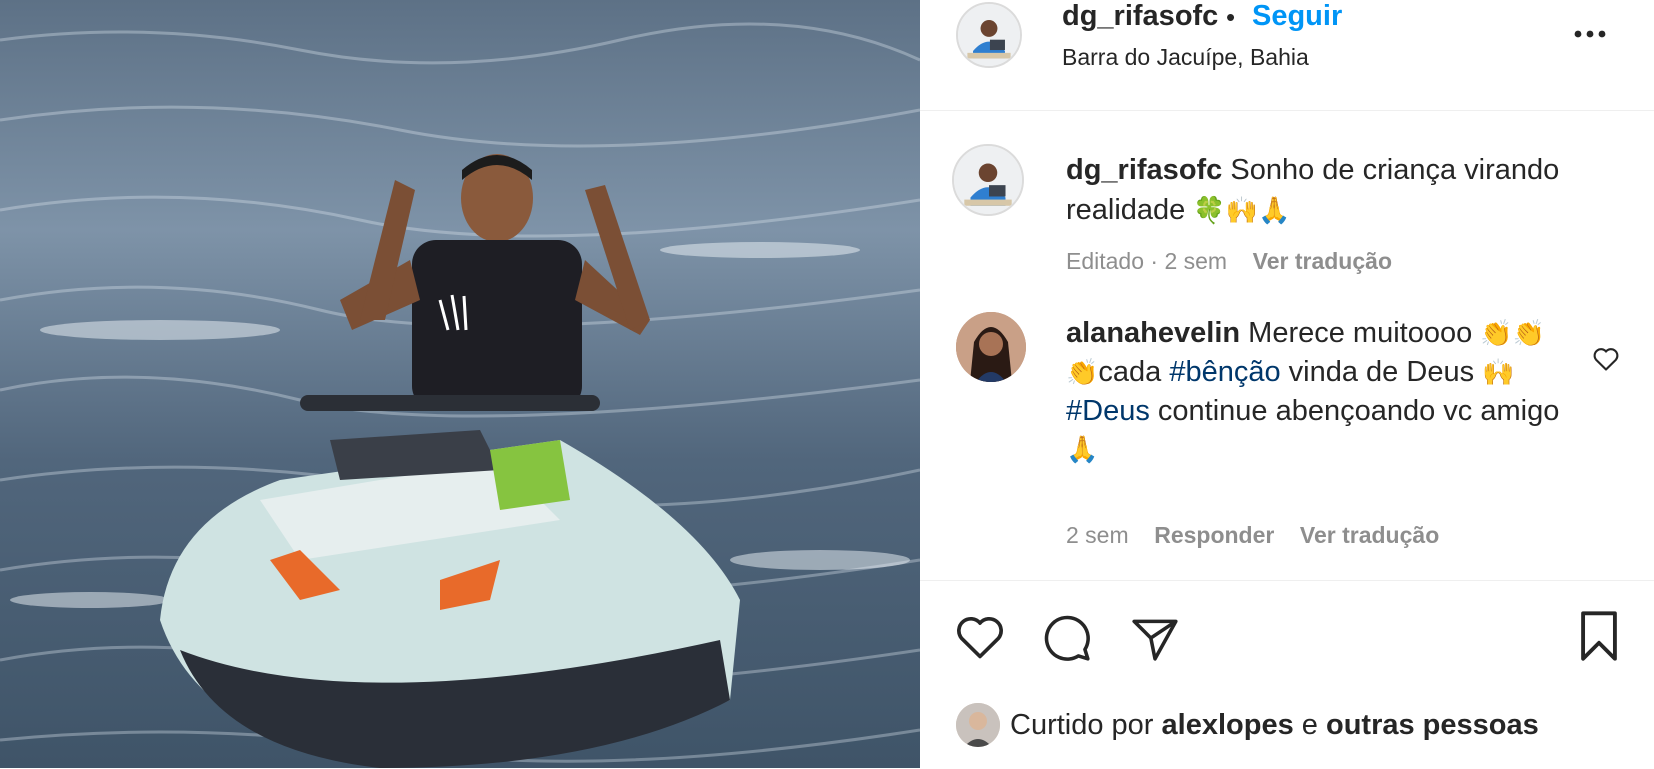 Image resolution: width=1654 pixels, height=769 pixels. I want to click on liked-by-prefix: Curtido por, so click(1082, 725).